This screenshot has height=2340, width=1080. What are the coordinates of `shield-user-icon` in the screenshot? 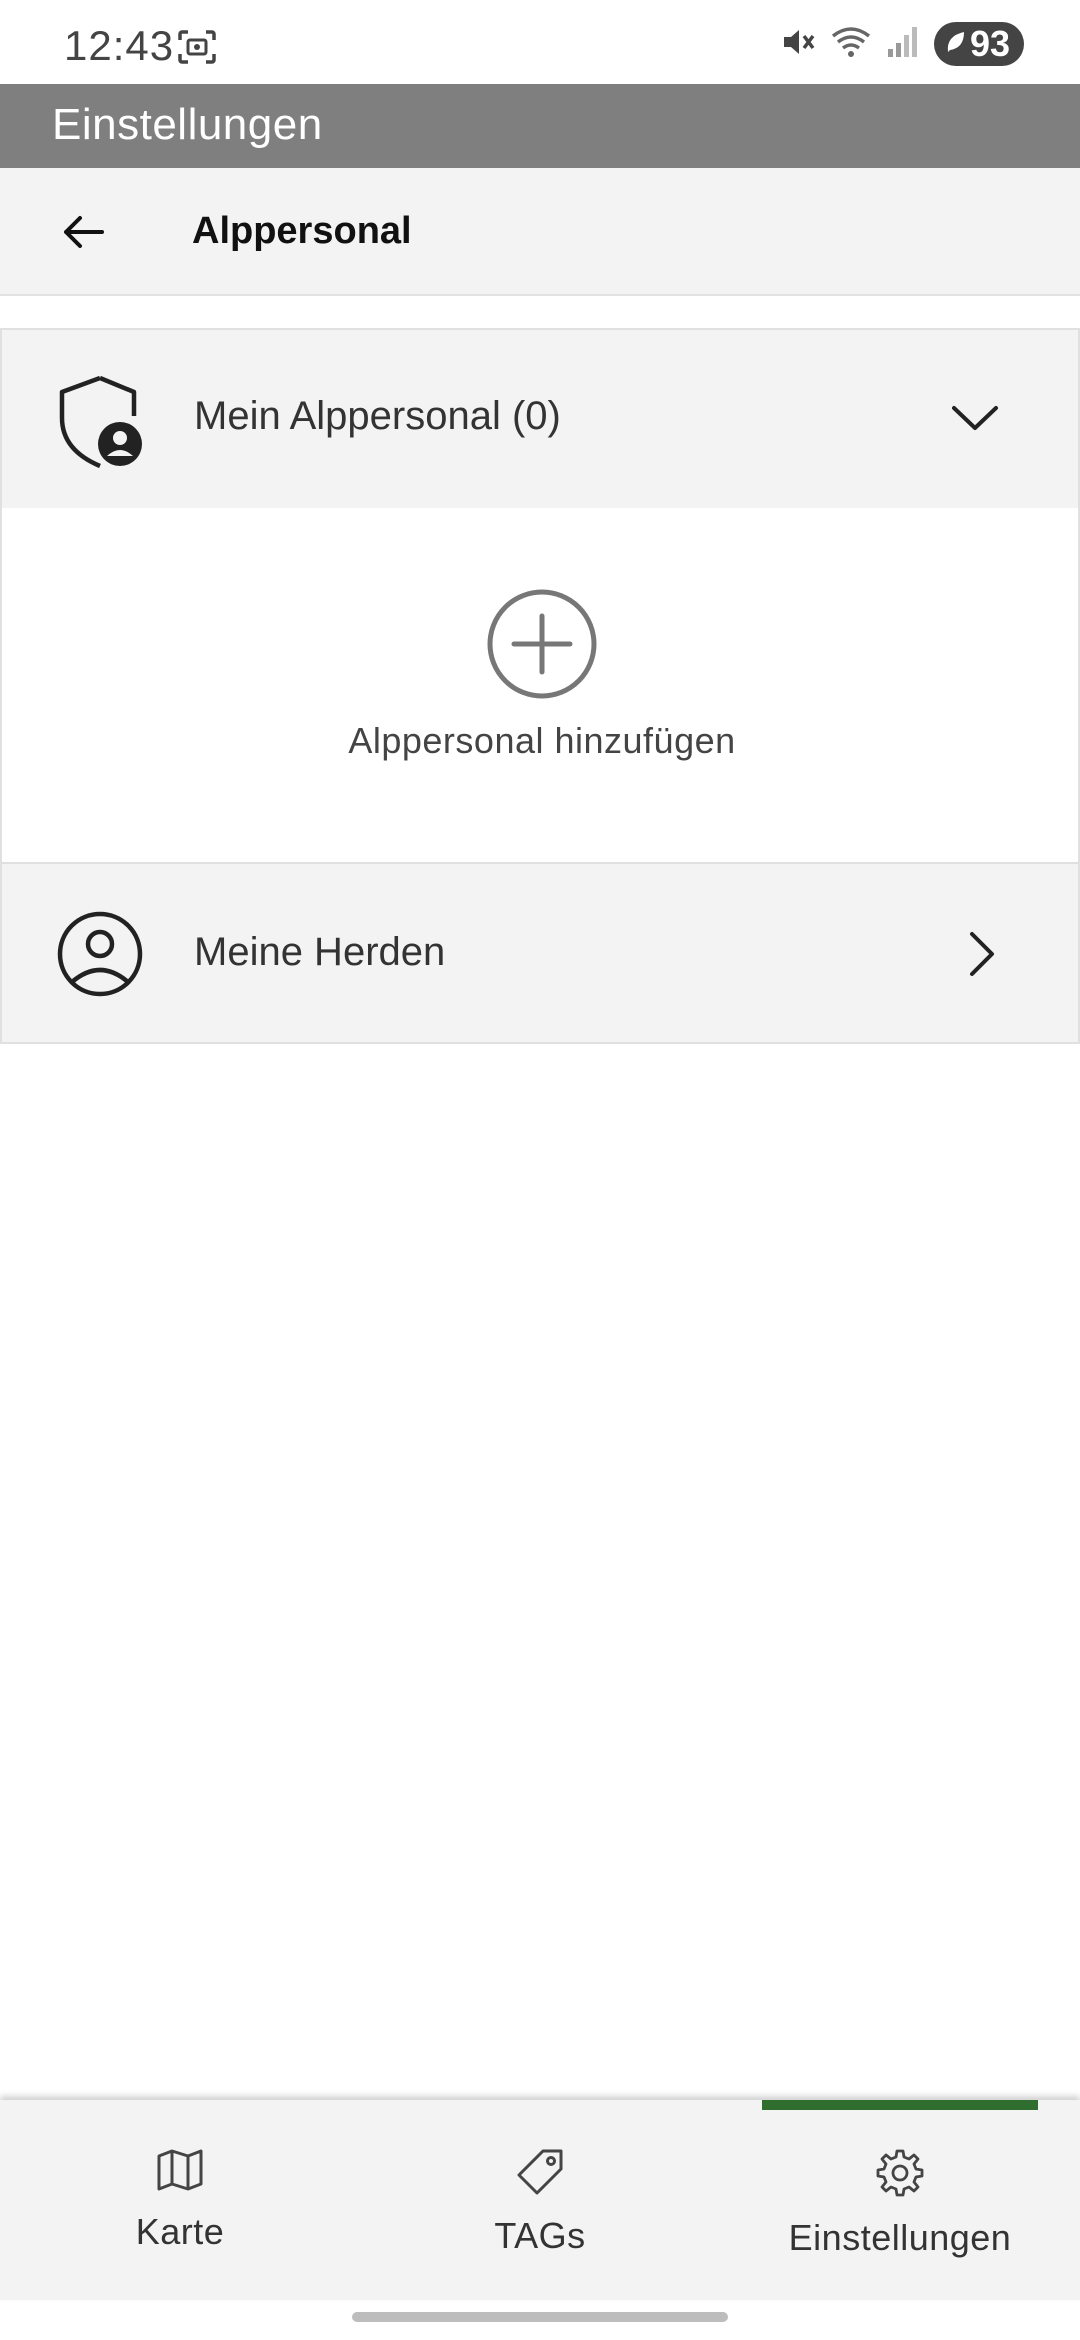 It's located at (102, 424).